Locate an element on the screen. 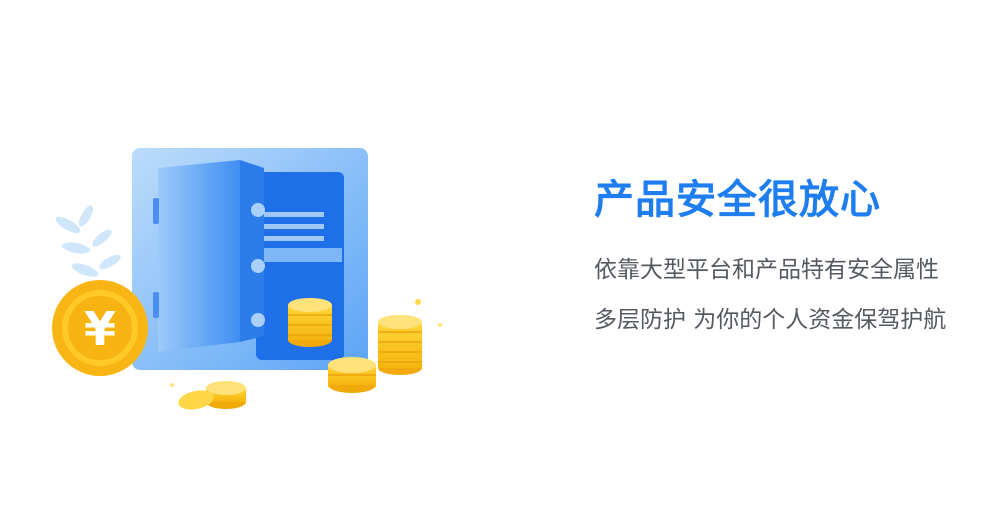 This screenshot has width=1000, height=517. inner-coin-stack is located at coordinates (310, 322).